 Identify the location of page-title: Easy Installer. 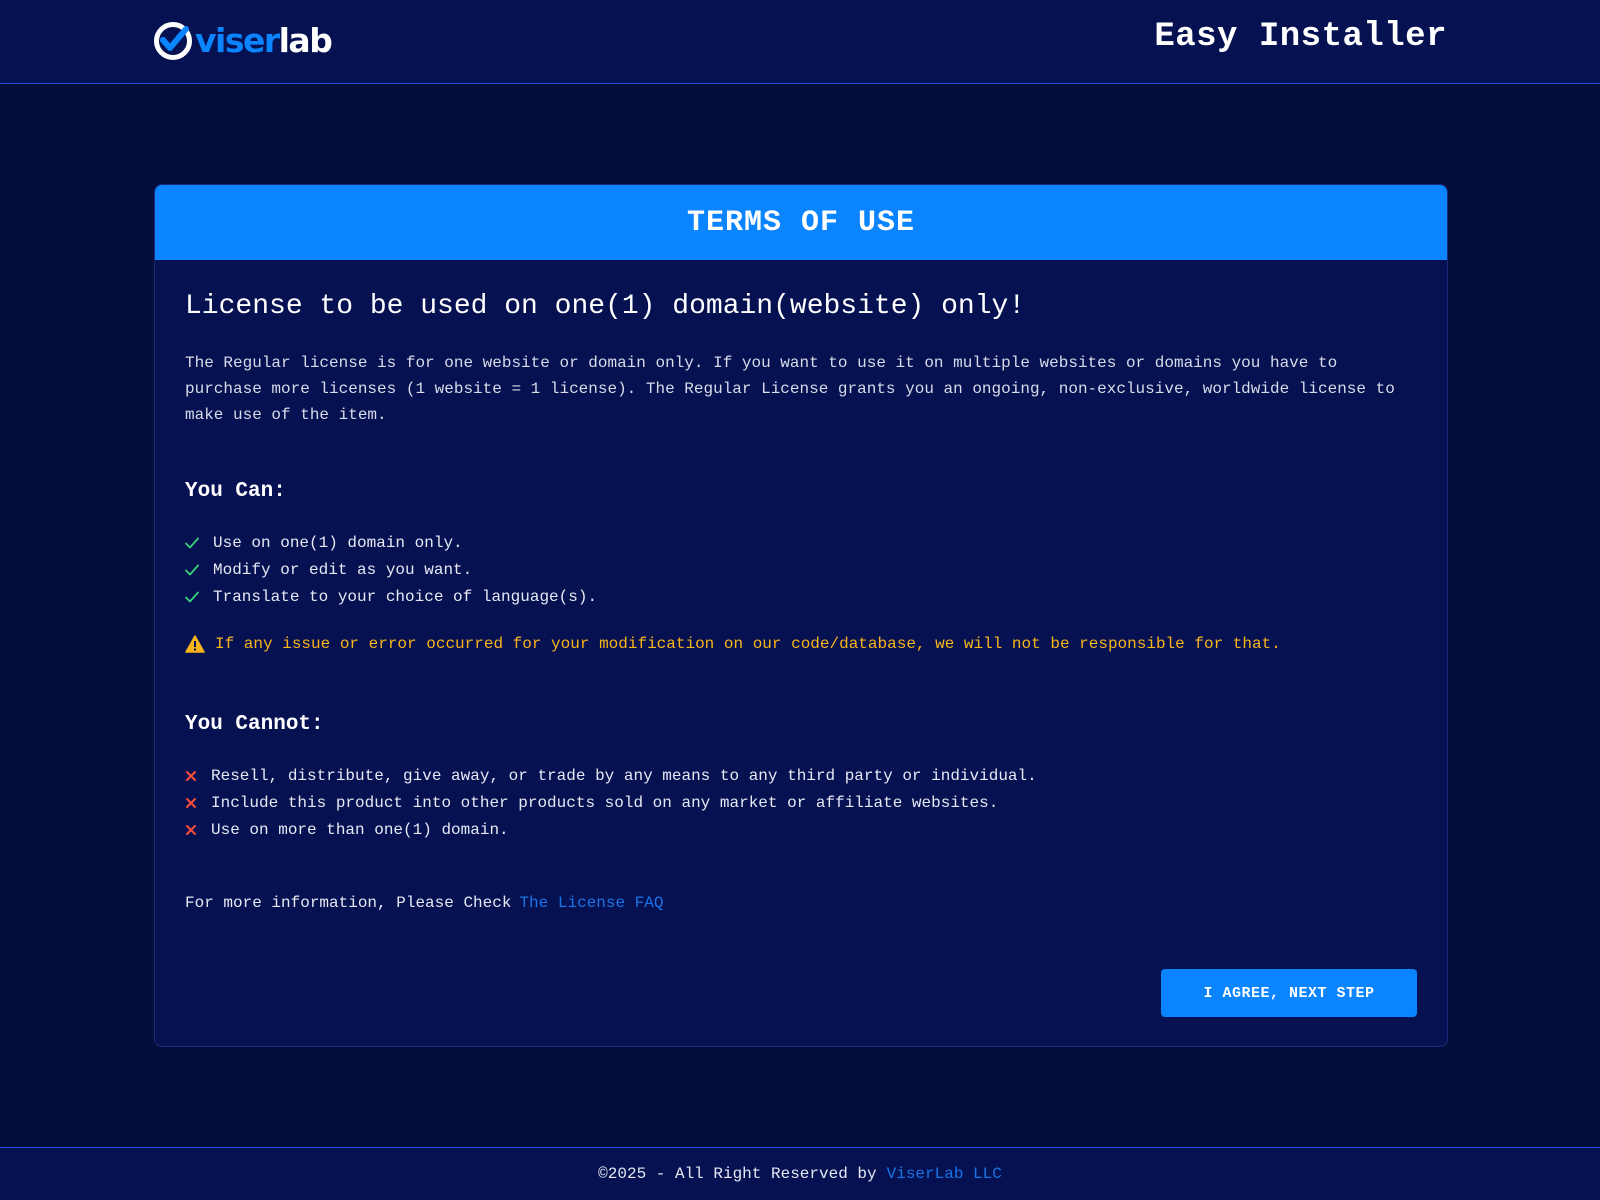
(1300, 37).